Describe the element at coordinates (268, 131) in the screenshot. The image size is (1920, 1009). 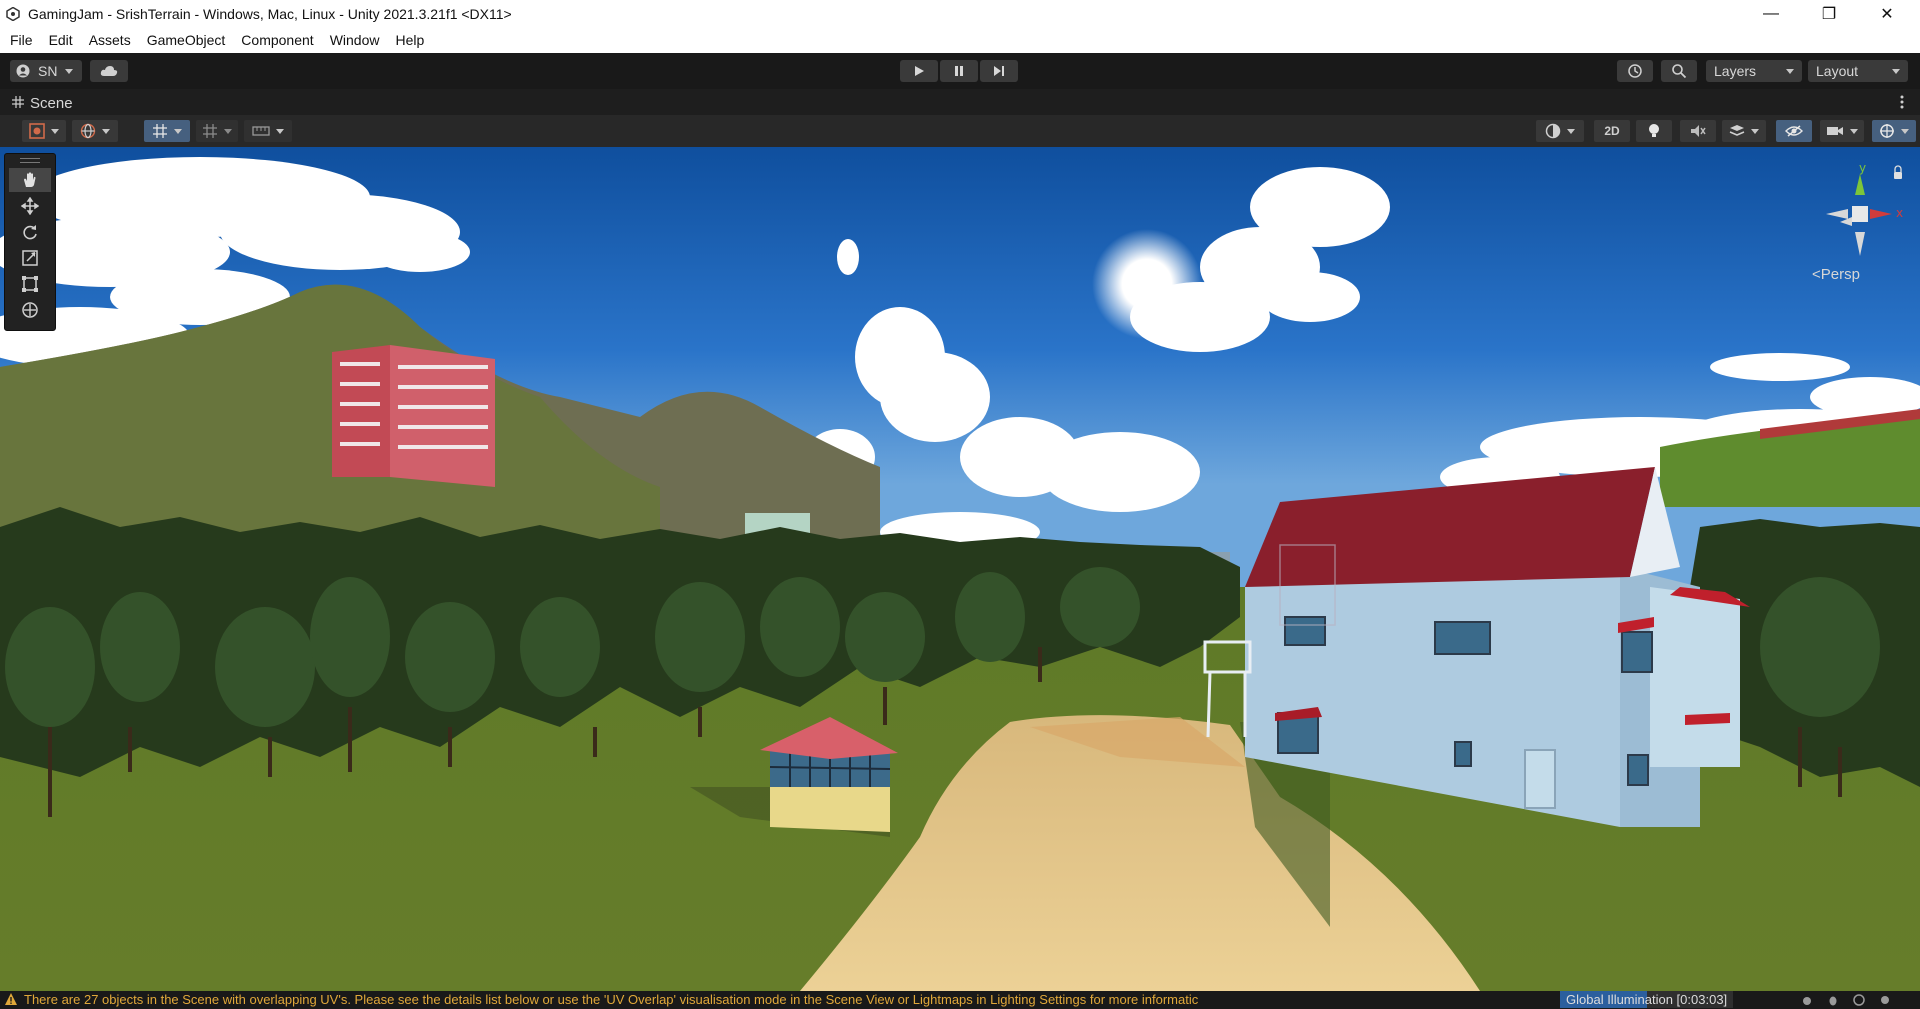
I see `ruler-dropdown` at that location.